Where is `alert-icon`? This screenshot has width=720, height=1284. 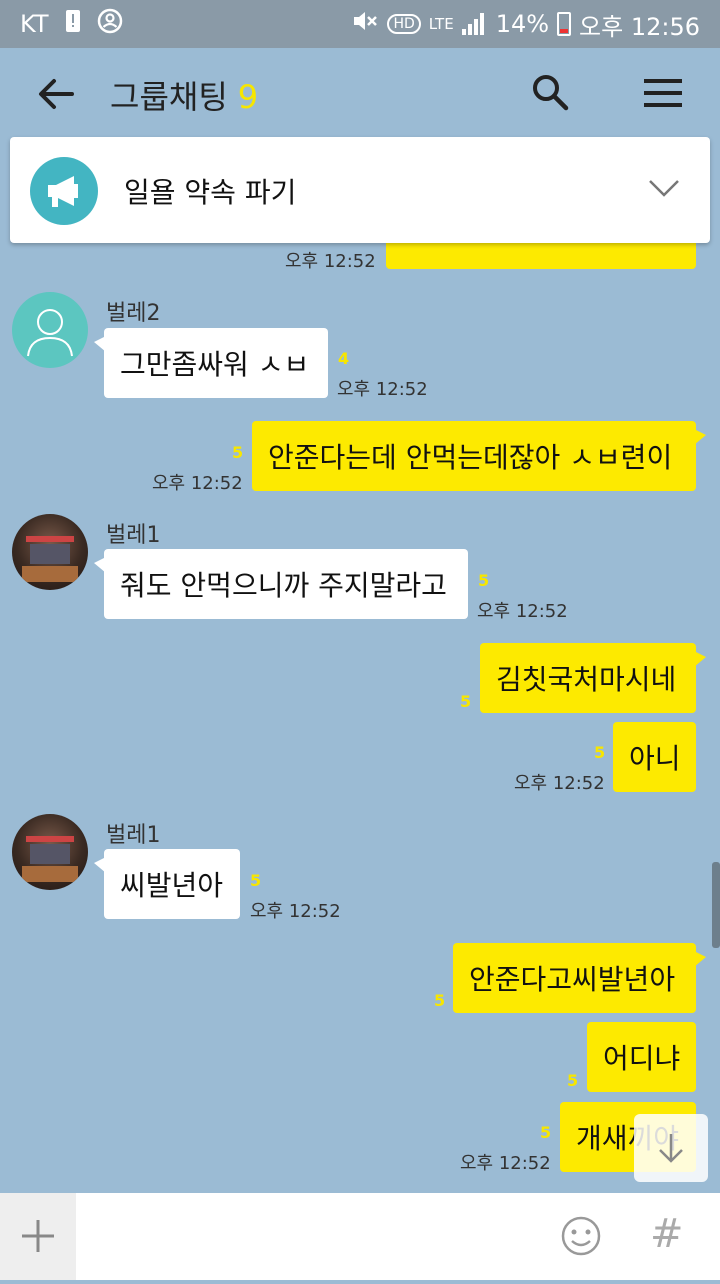 alert-icon is located at coordinates (73, 24).